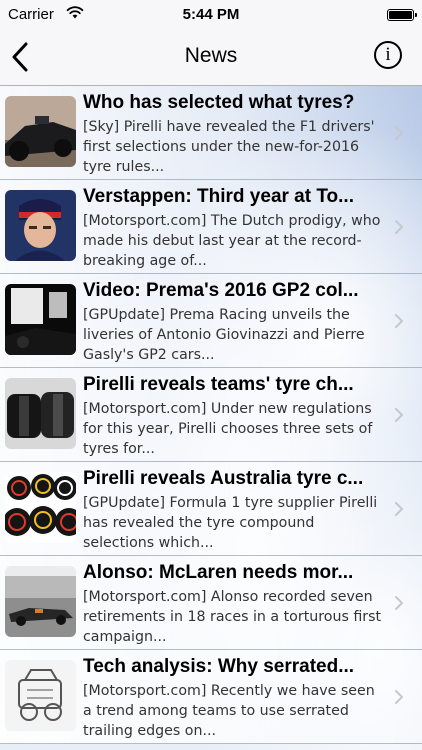  Describe the element at coordinates (219, 102) in the screenshot. I see `news-title: Who has selected what tyres?` at that location.